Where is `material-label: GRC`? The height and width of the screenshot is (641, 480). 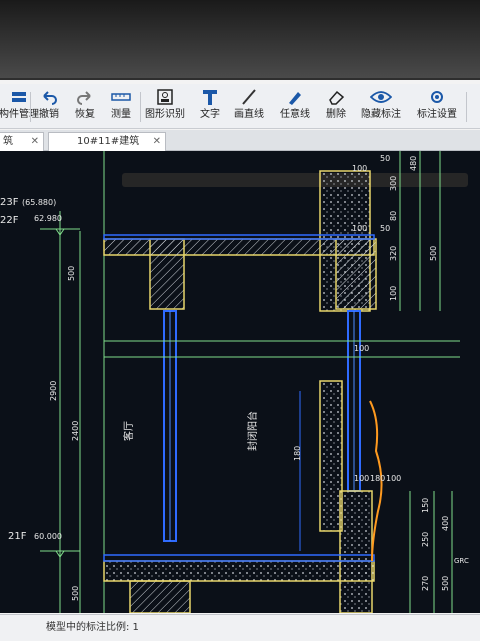
material-label: GRC is located at coordinates (461, 561).